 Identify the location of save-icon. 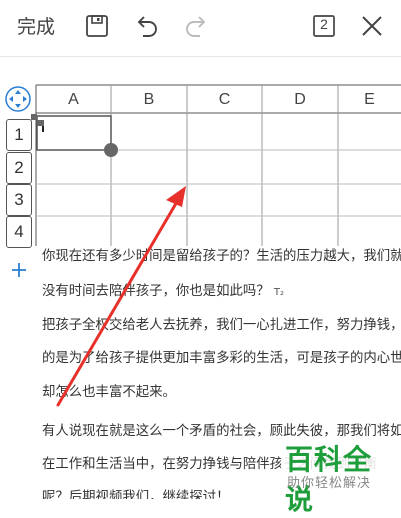
(97, 26).